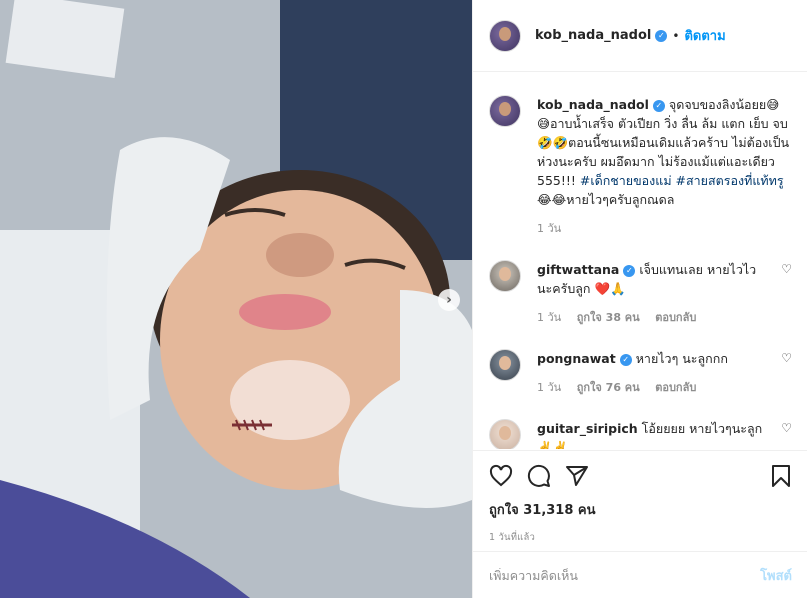 The height and width of the screenshot is (598, 807). I want to click on caption-hashtags: #เด็กชายของแม่ #สายสตรองที่แท้ทรู, so click(682, 180).